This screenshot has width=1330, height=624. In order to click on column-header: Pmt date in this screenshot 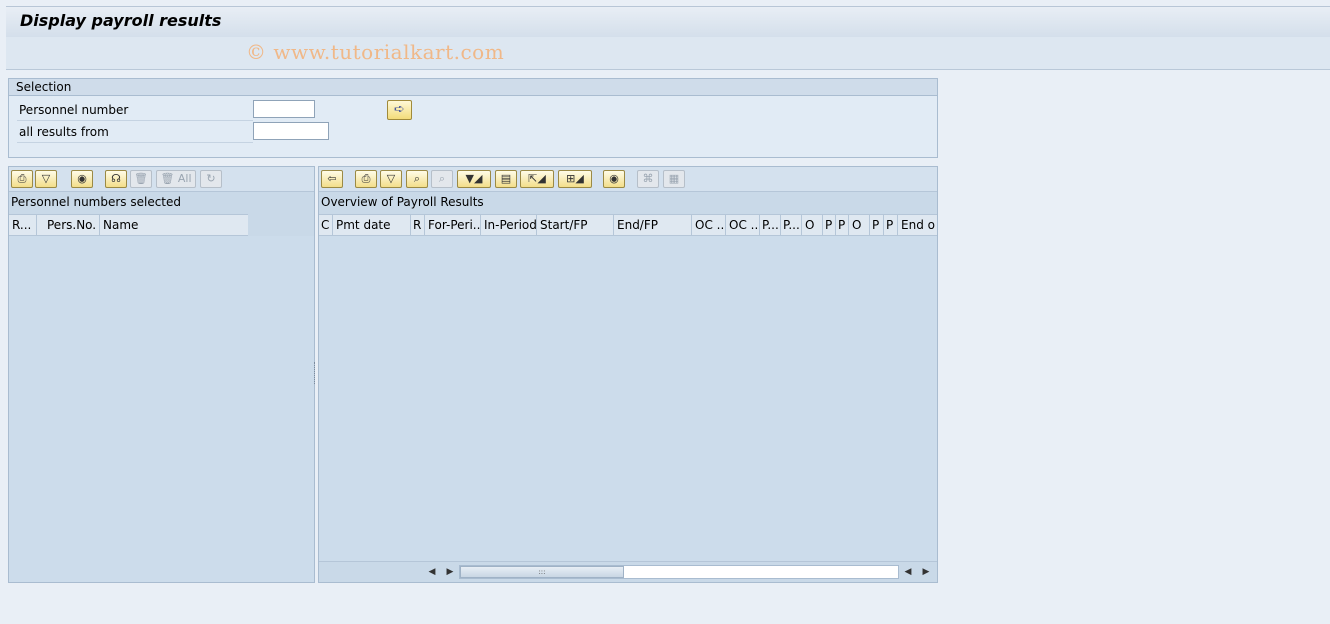, I will do `click(372, 225)`.